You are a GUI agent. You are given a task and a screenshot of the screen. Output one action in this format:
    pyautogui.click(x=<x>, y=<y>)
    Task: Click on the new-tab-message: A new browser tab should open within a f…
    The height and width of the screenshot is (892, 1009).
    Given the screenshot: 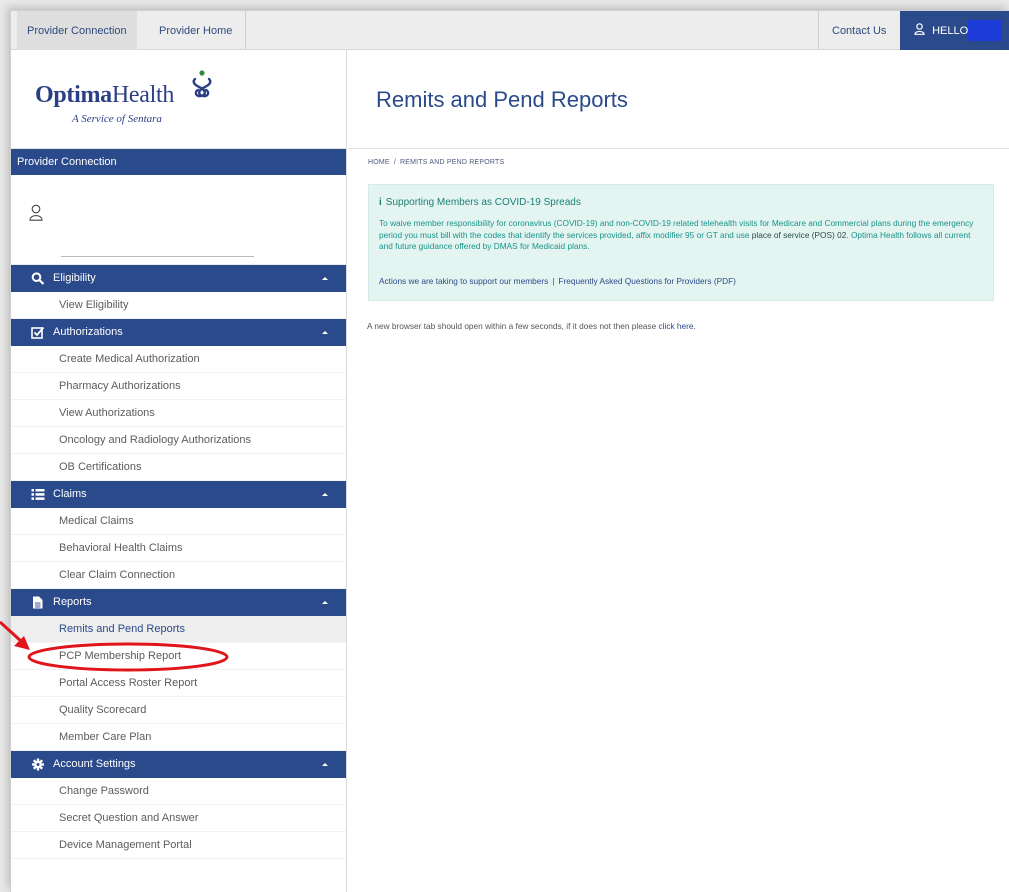 What is the action you would take?
    pyautogui.click(x=531, y=326)
    